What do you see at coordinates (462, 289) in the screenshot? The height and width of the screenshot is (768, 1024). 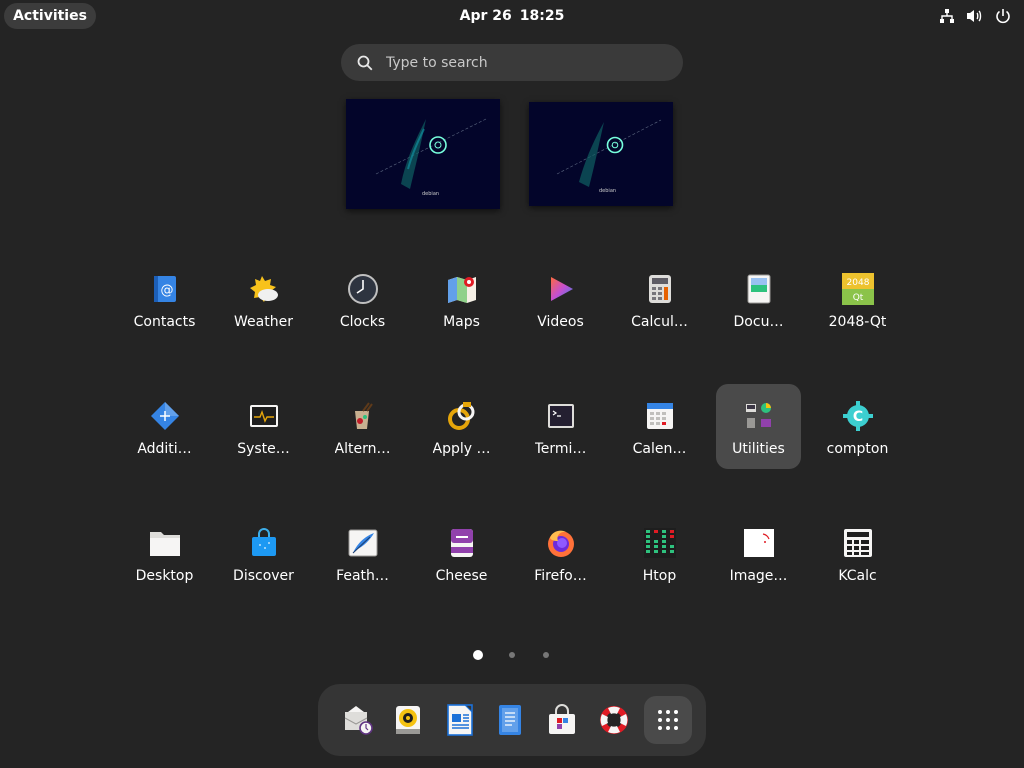 I see `maps-icon` at bounding box center [462, 289].